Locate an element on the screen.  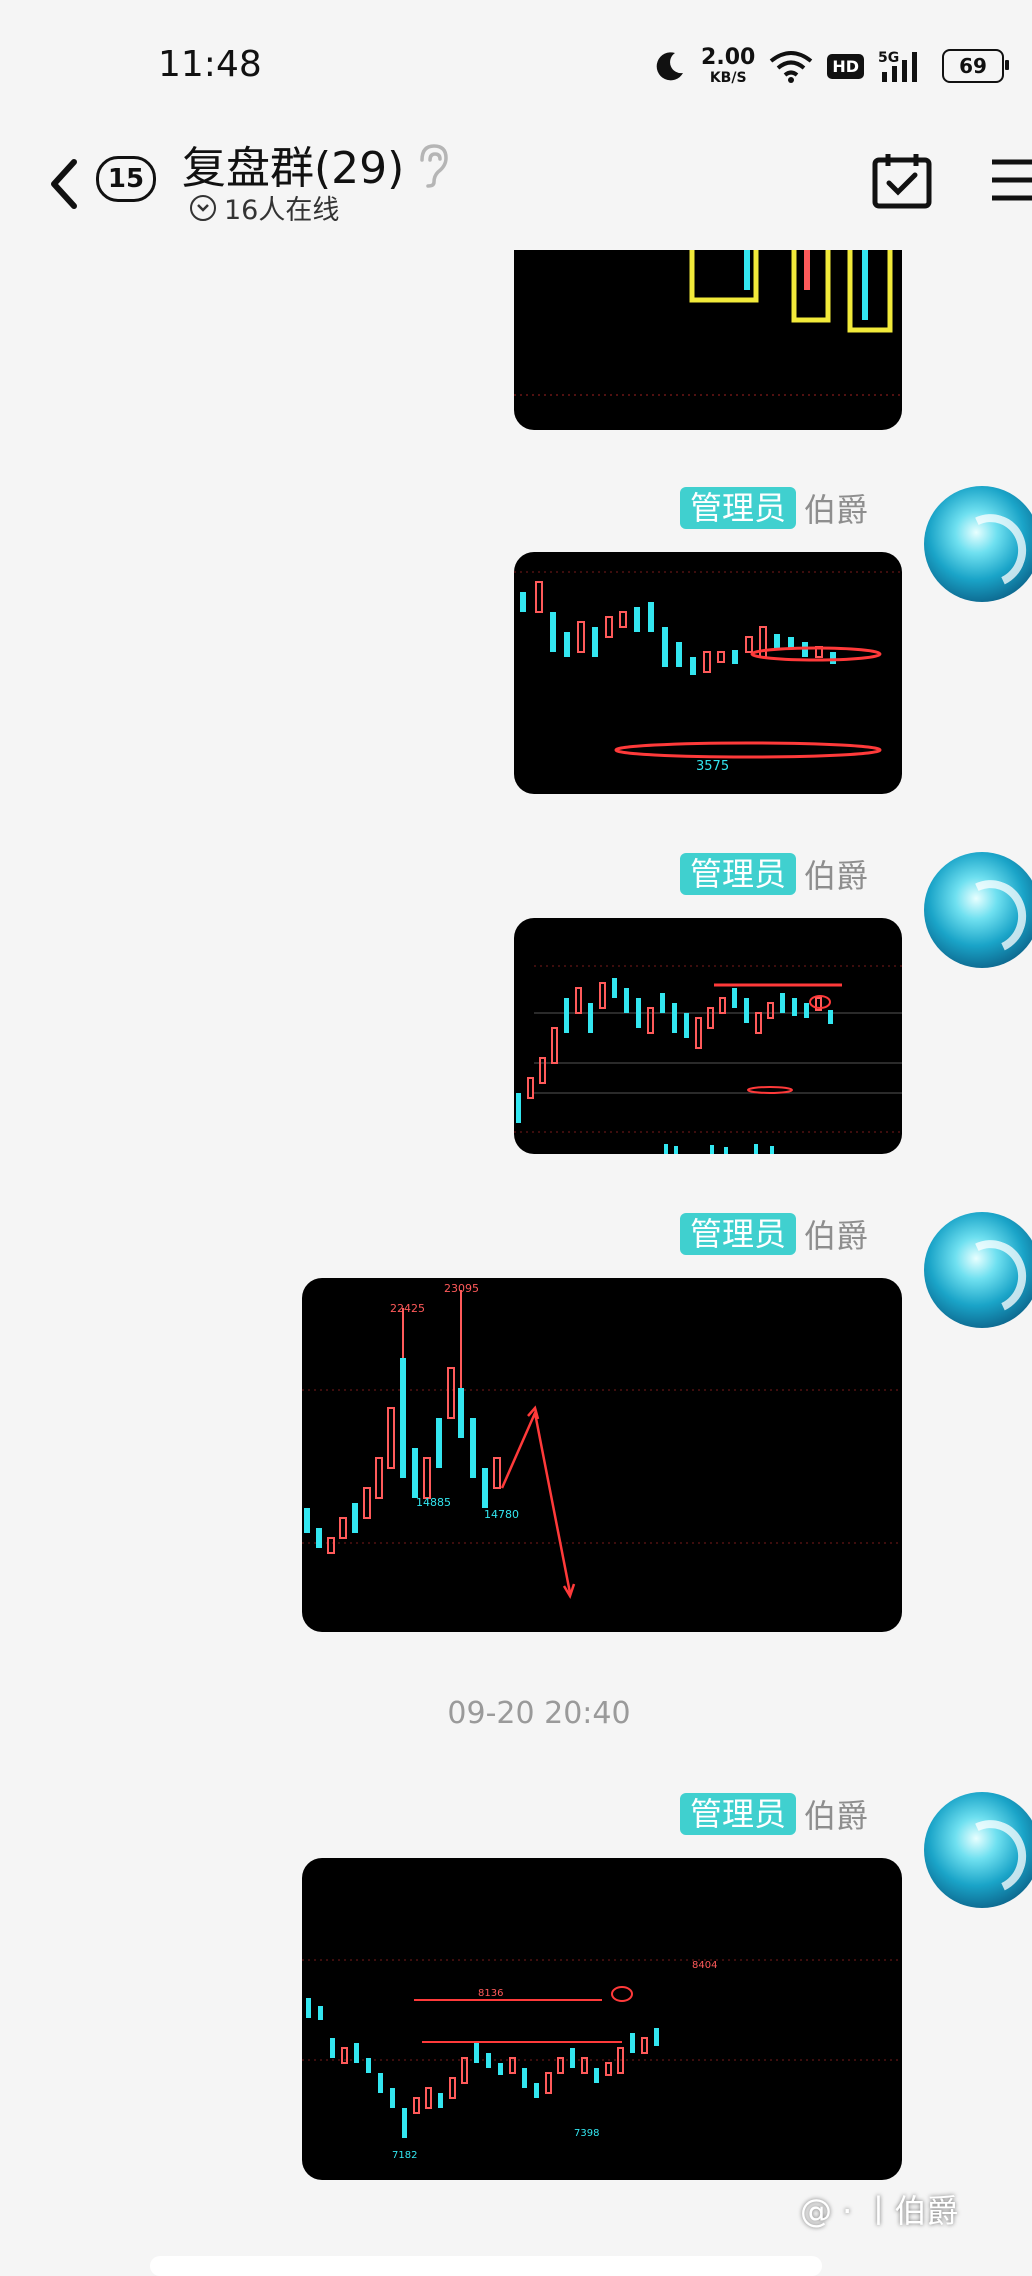
ear-icon is located at coordinates (432, 167).